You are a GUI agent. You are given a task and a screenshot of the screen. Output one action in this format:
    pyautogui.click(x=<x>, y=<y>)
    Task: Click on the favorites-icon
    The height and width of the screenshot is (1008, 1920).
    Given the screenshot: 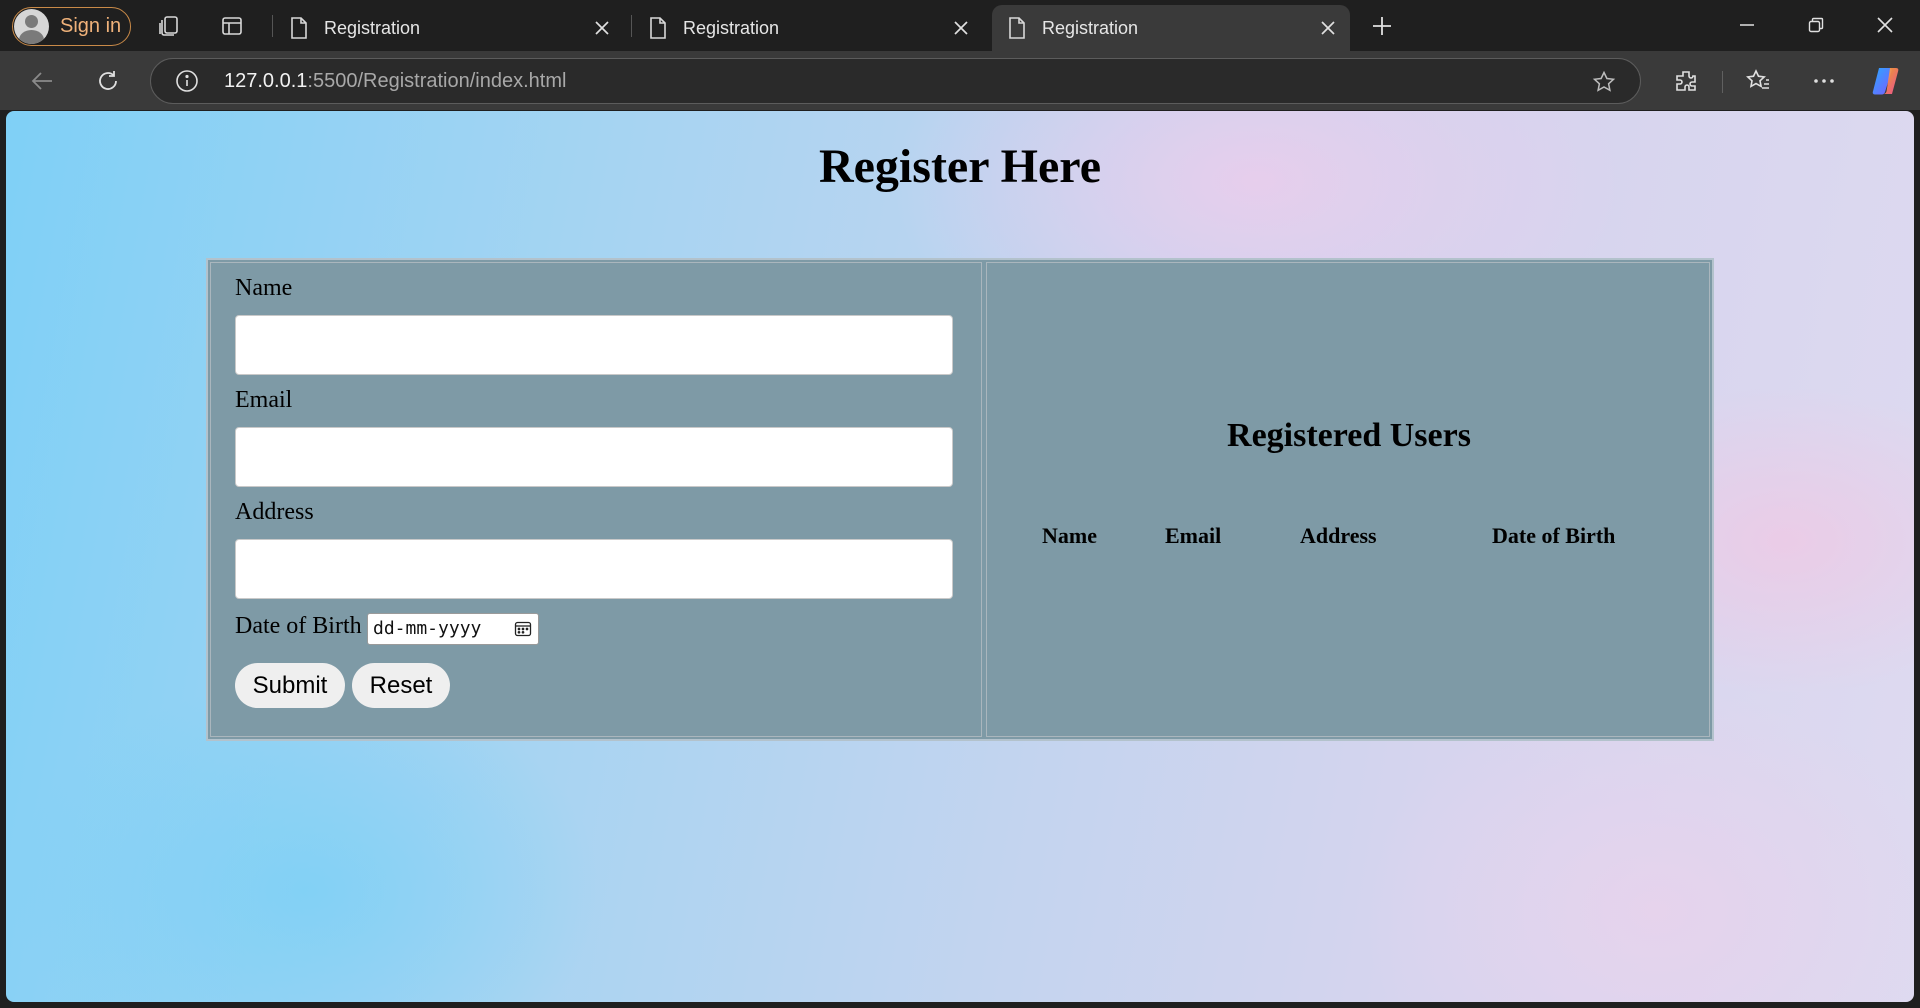 What is the action you would take?
    pyautogui.click(x=1758, y=81)
    